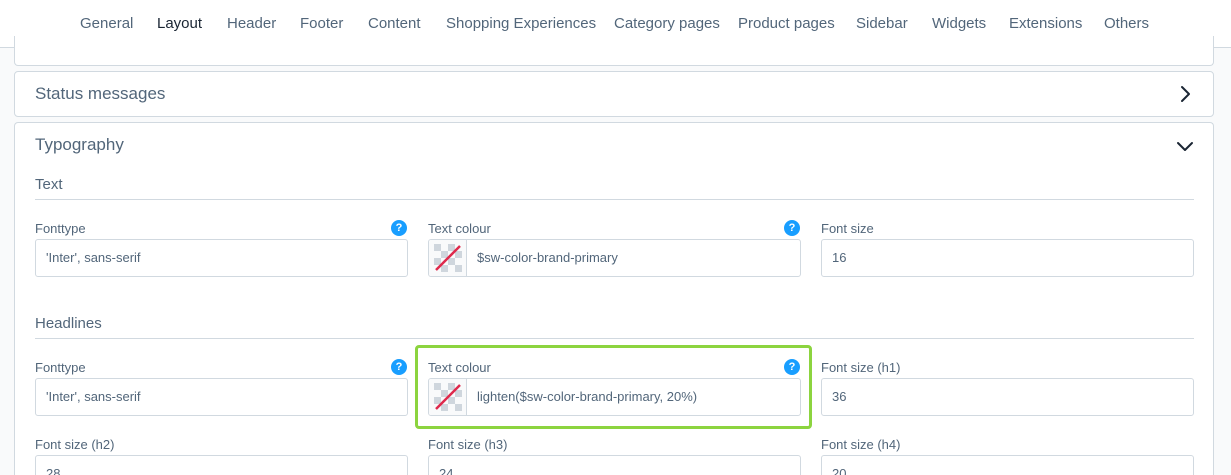 This screenshot has height=475, width=1231. I want to click on chevron-right-icon, so click(1185, 94).